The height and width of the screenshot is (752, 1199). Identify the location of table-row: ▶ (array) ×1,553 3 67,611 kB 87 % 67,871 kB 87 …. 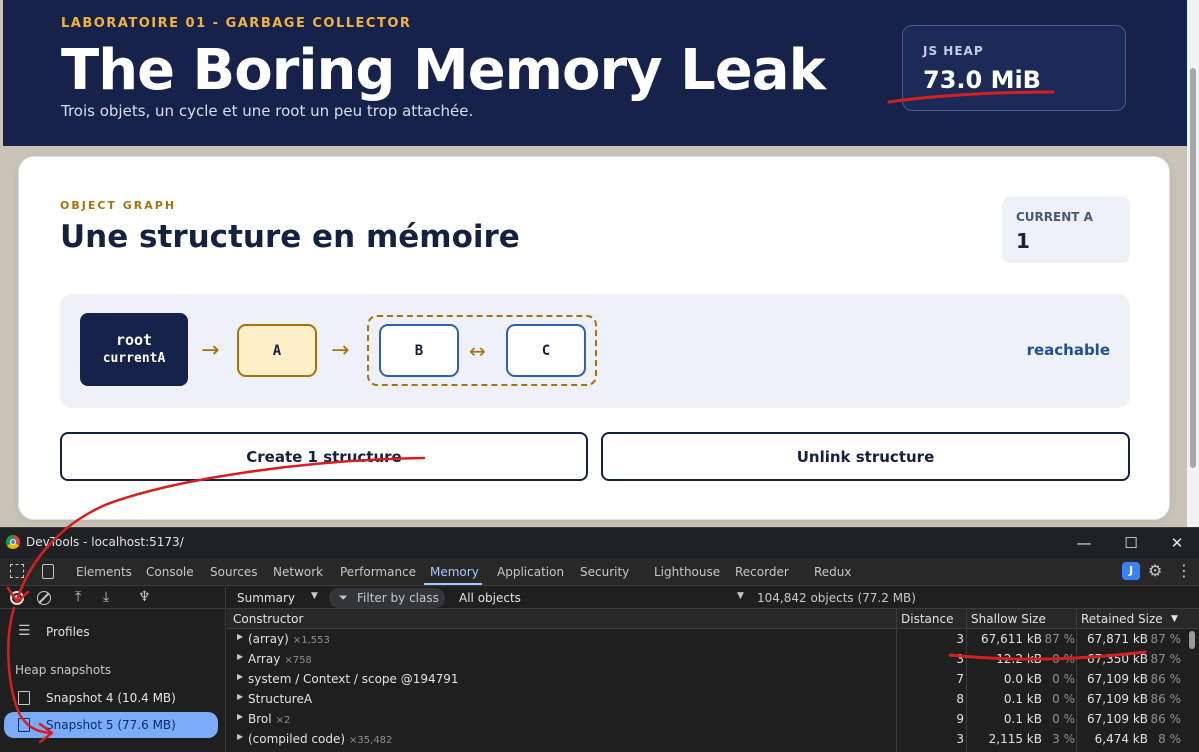
(706, 639).